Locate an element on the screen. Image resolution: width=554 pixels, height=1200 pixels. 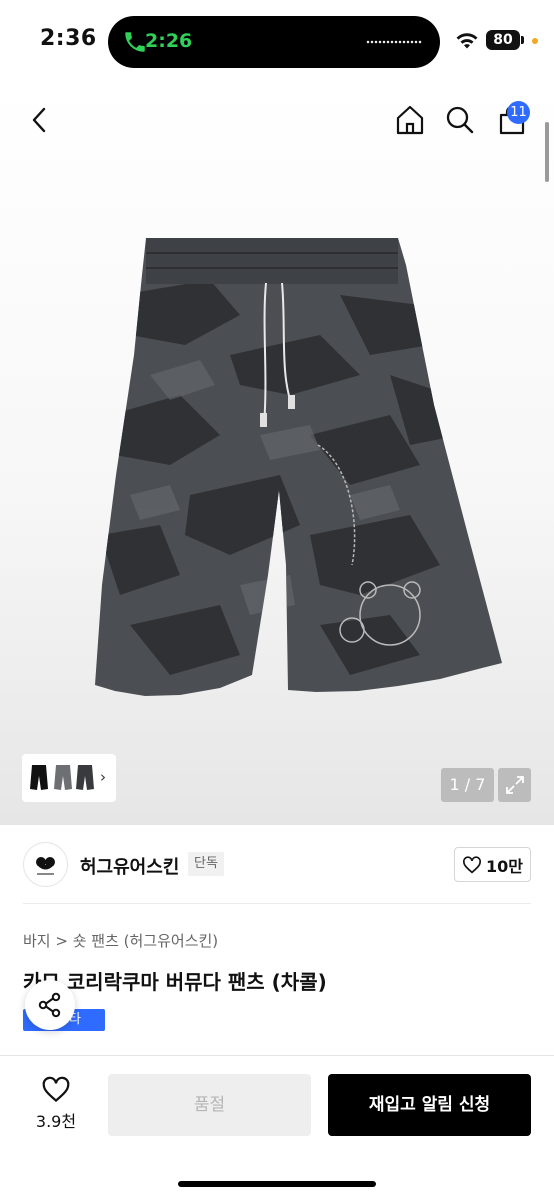
search-icon is located at coordinates (460, 120).